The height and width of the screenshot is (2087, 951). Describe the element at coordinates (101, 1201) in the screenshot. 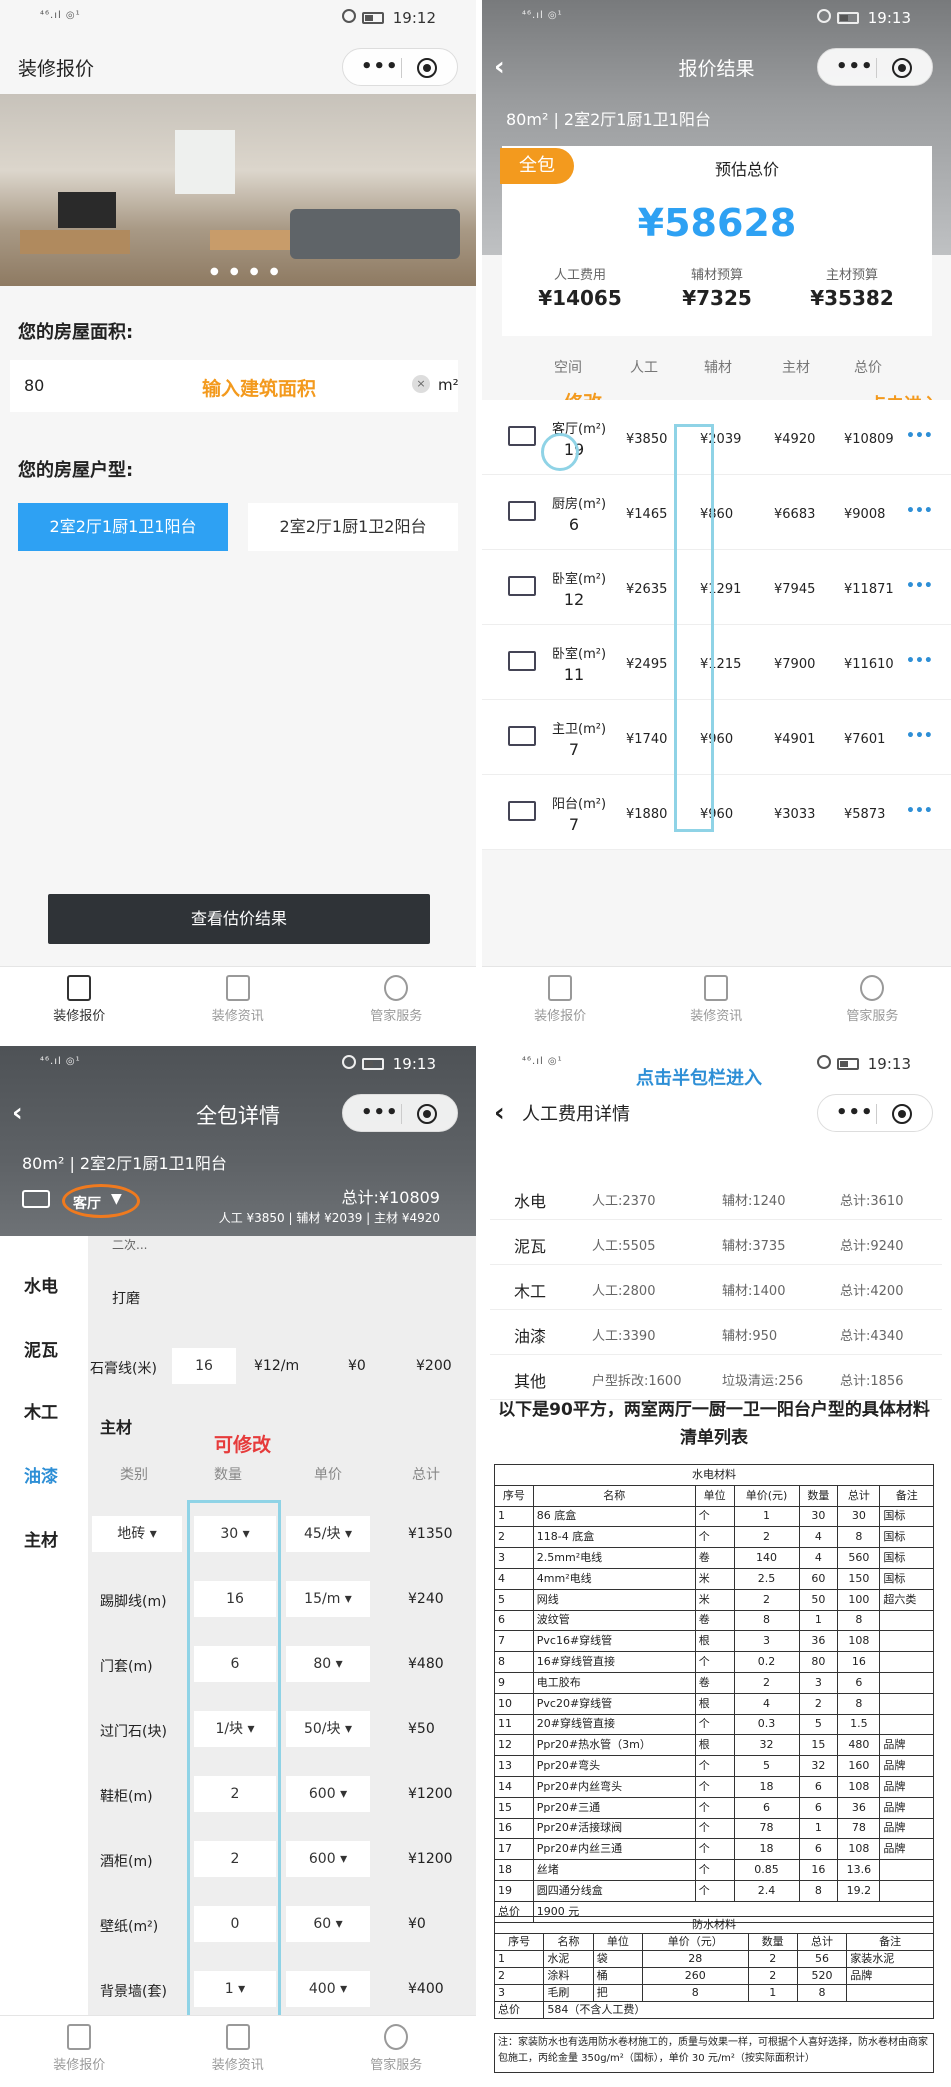

I see `room-selector: 客厅 ▼` at that location.